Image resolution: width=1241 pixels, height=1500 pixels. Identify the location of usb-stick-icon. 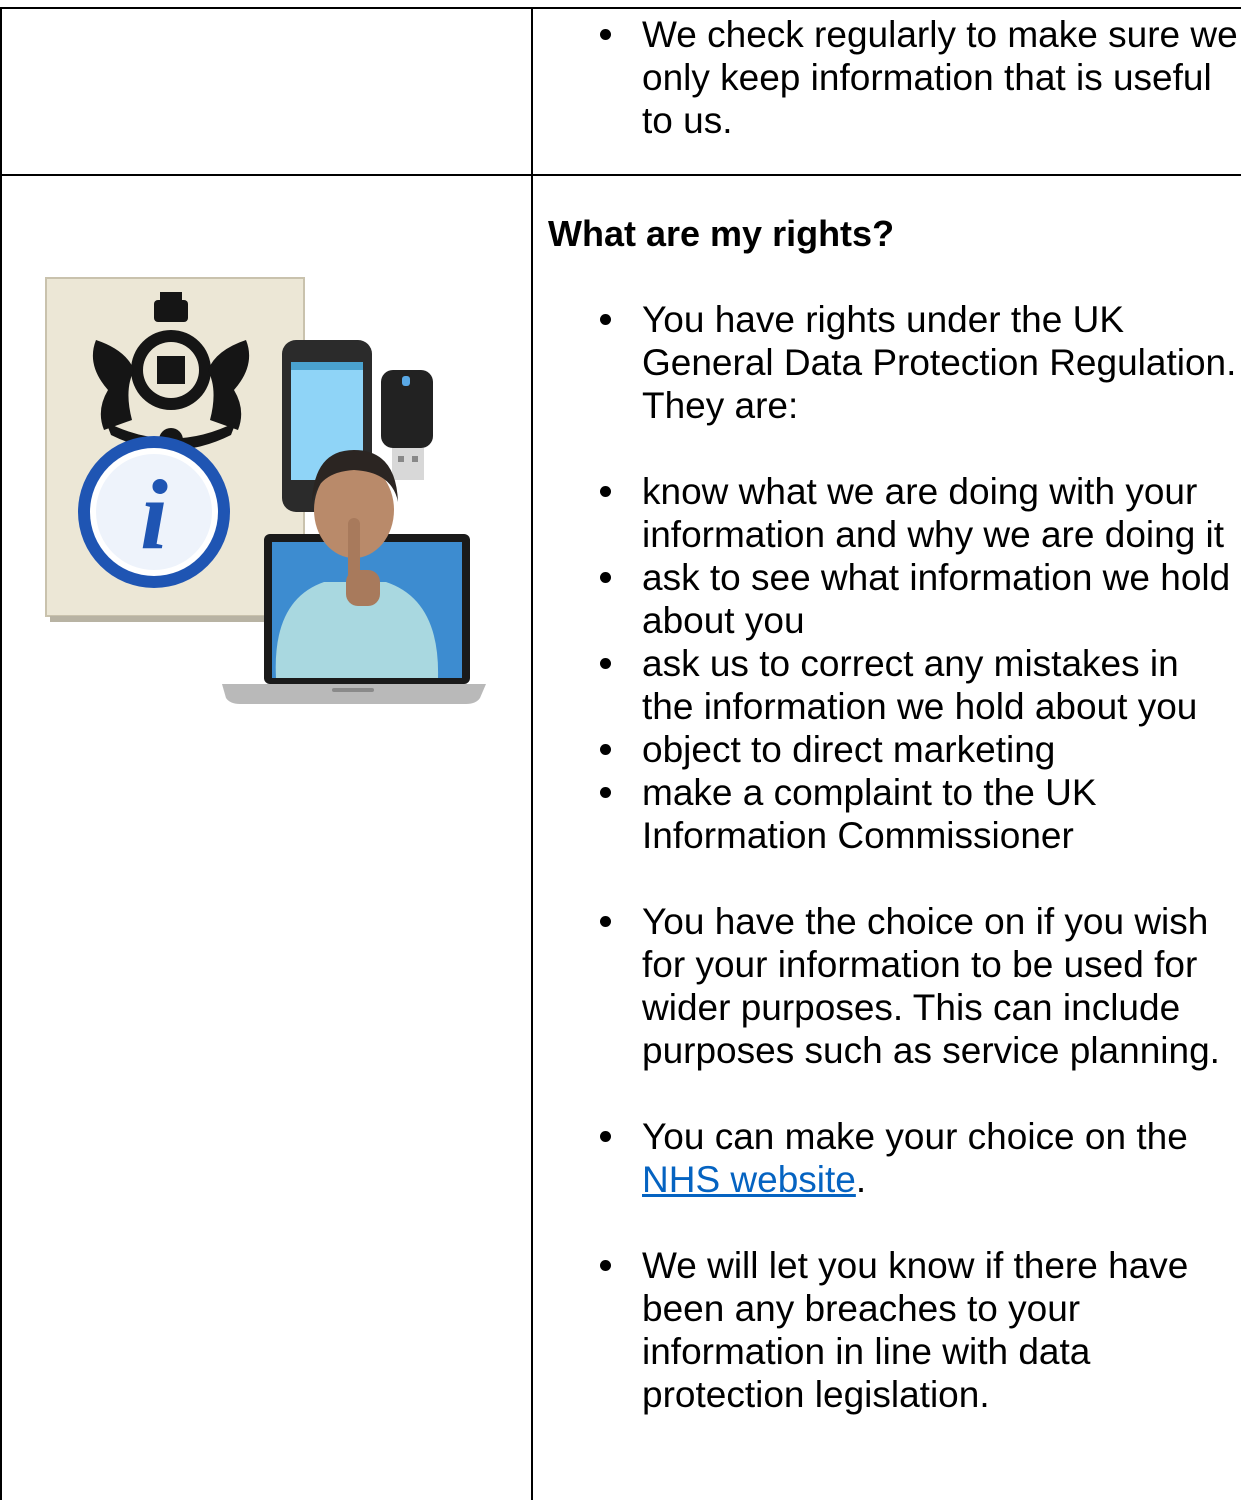
(407, 425).